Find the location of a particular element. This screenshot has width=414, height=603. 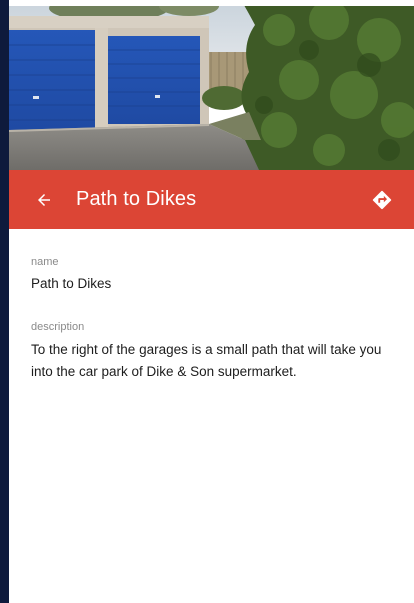

top-edge is located at coordinates (207, 3).